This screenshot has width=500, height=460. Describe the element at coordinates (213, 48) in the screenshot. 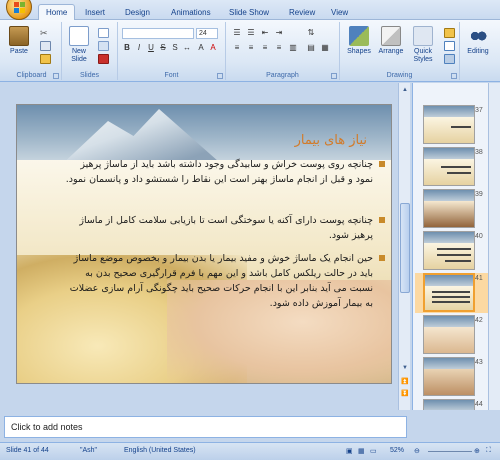

I see `font-color-icon: A` at that location.